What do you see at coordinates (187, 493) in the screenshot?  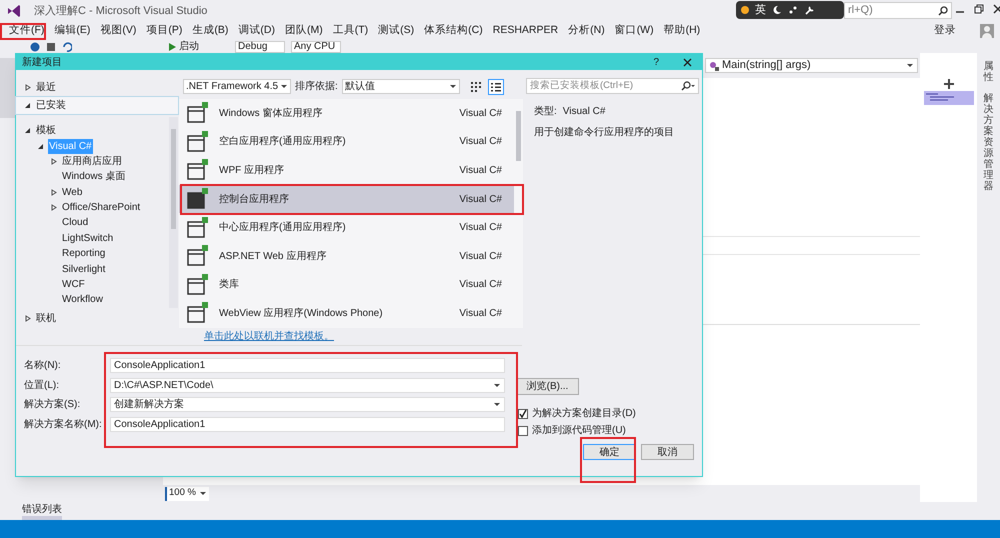 I see `zoom-dropdown: 100 %` at bounding box center [187, 493].